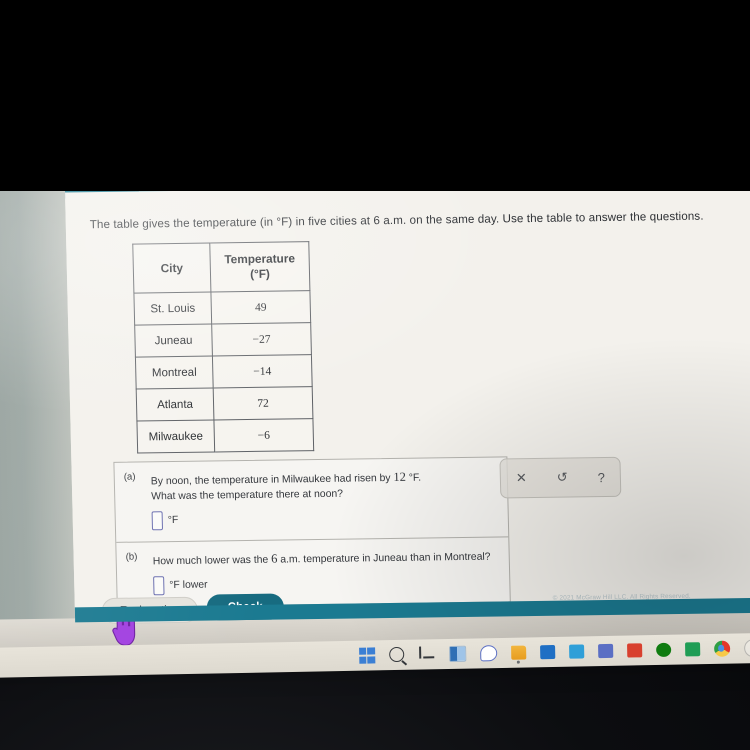  I want to click on chrome-icon, so click(721, 648).